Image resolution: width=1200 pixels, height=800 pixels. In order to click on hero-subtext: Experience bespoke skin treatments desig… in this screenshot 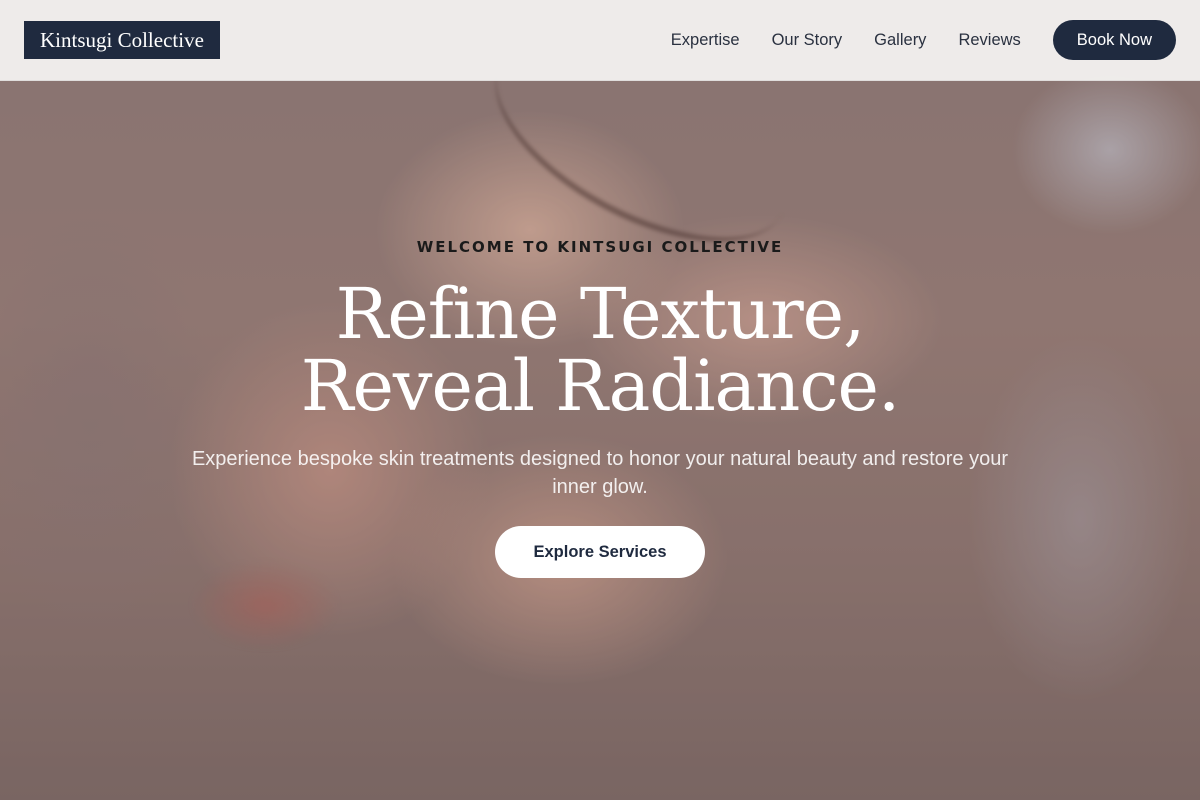, I will do `click(600, 473)`.